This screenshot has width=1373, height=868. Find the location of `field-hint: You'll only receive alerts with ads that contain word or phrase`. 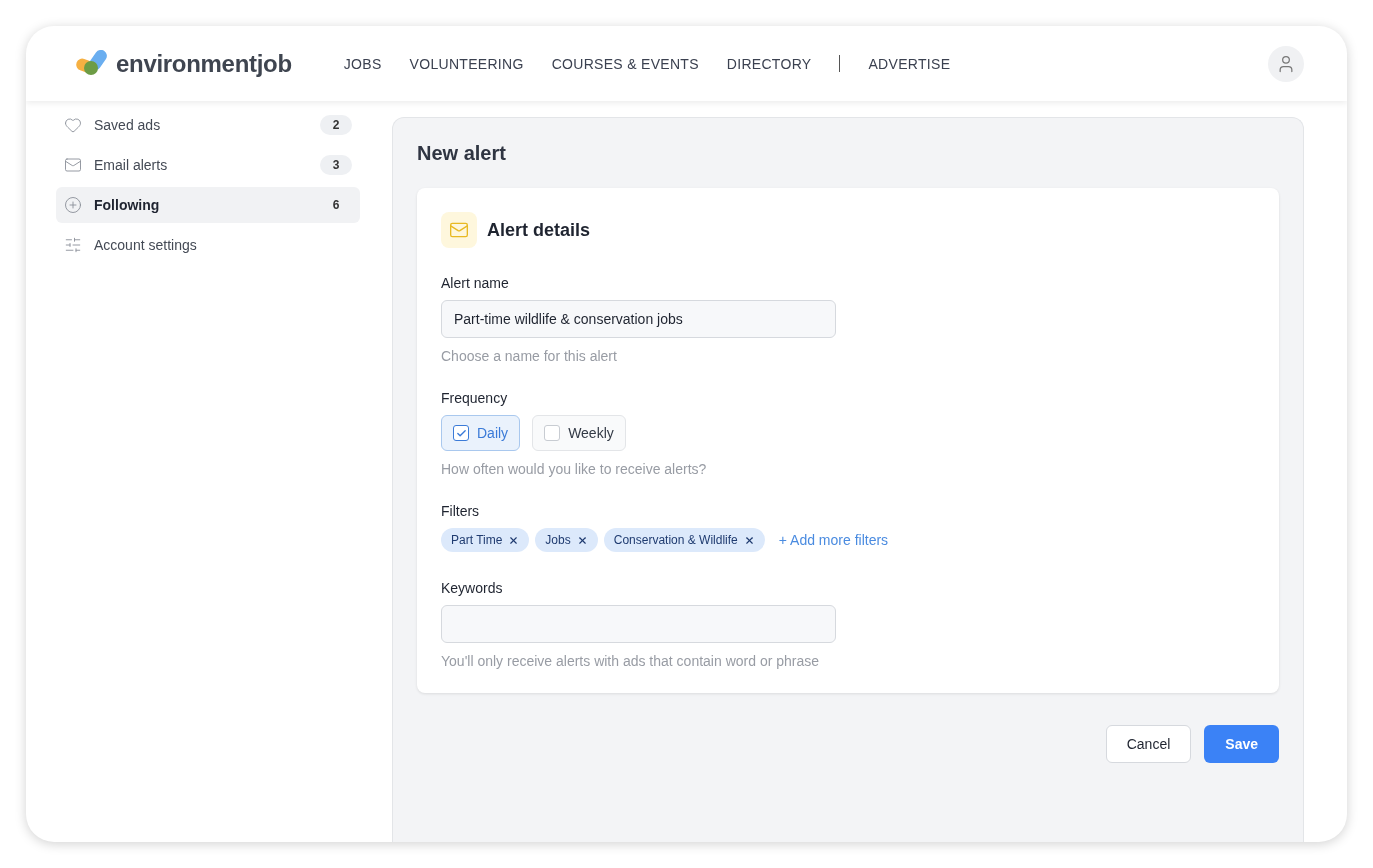

field-hint: You'll only receive alerts with ads that contain word or phrase is located at coordinates (631, 661).